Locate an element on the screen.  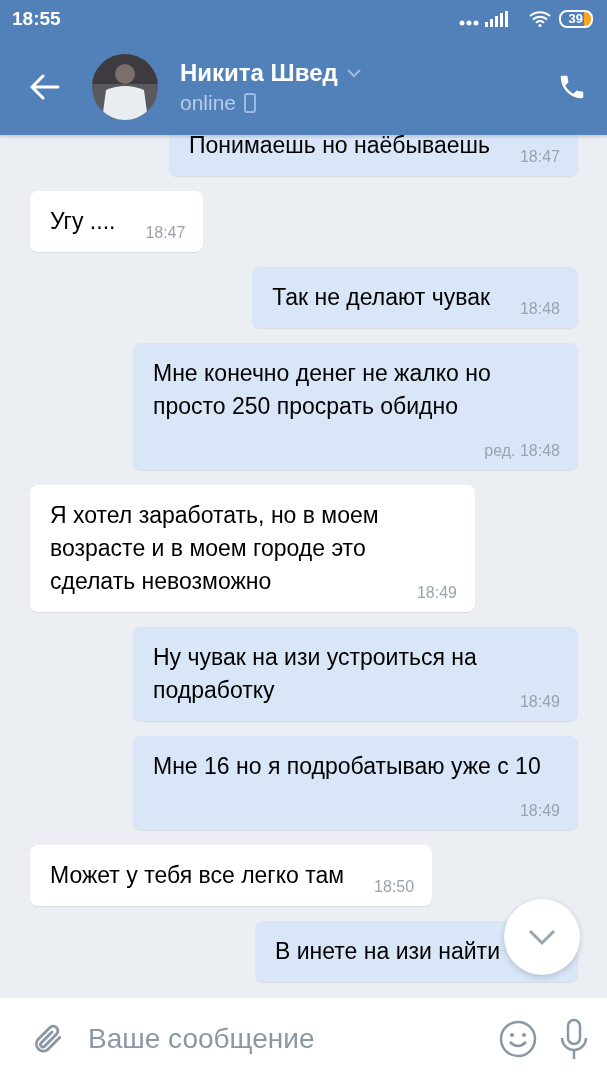
message-time: 18:48 is located at coordinates (539, 309).